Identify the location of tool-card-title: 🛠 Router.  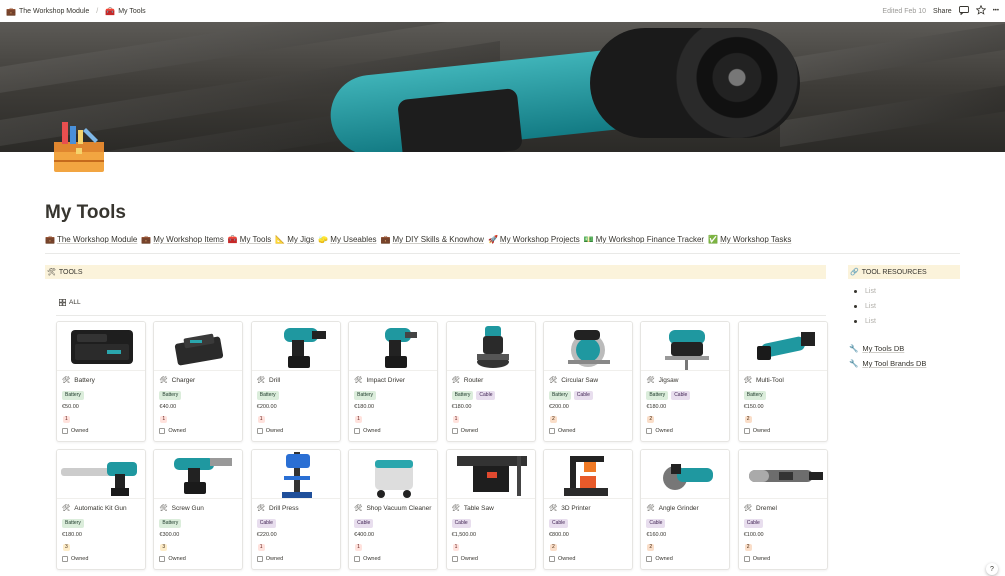
(468, 380).